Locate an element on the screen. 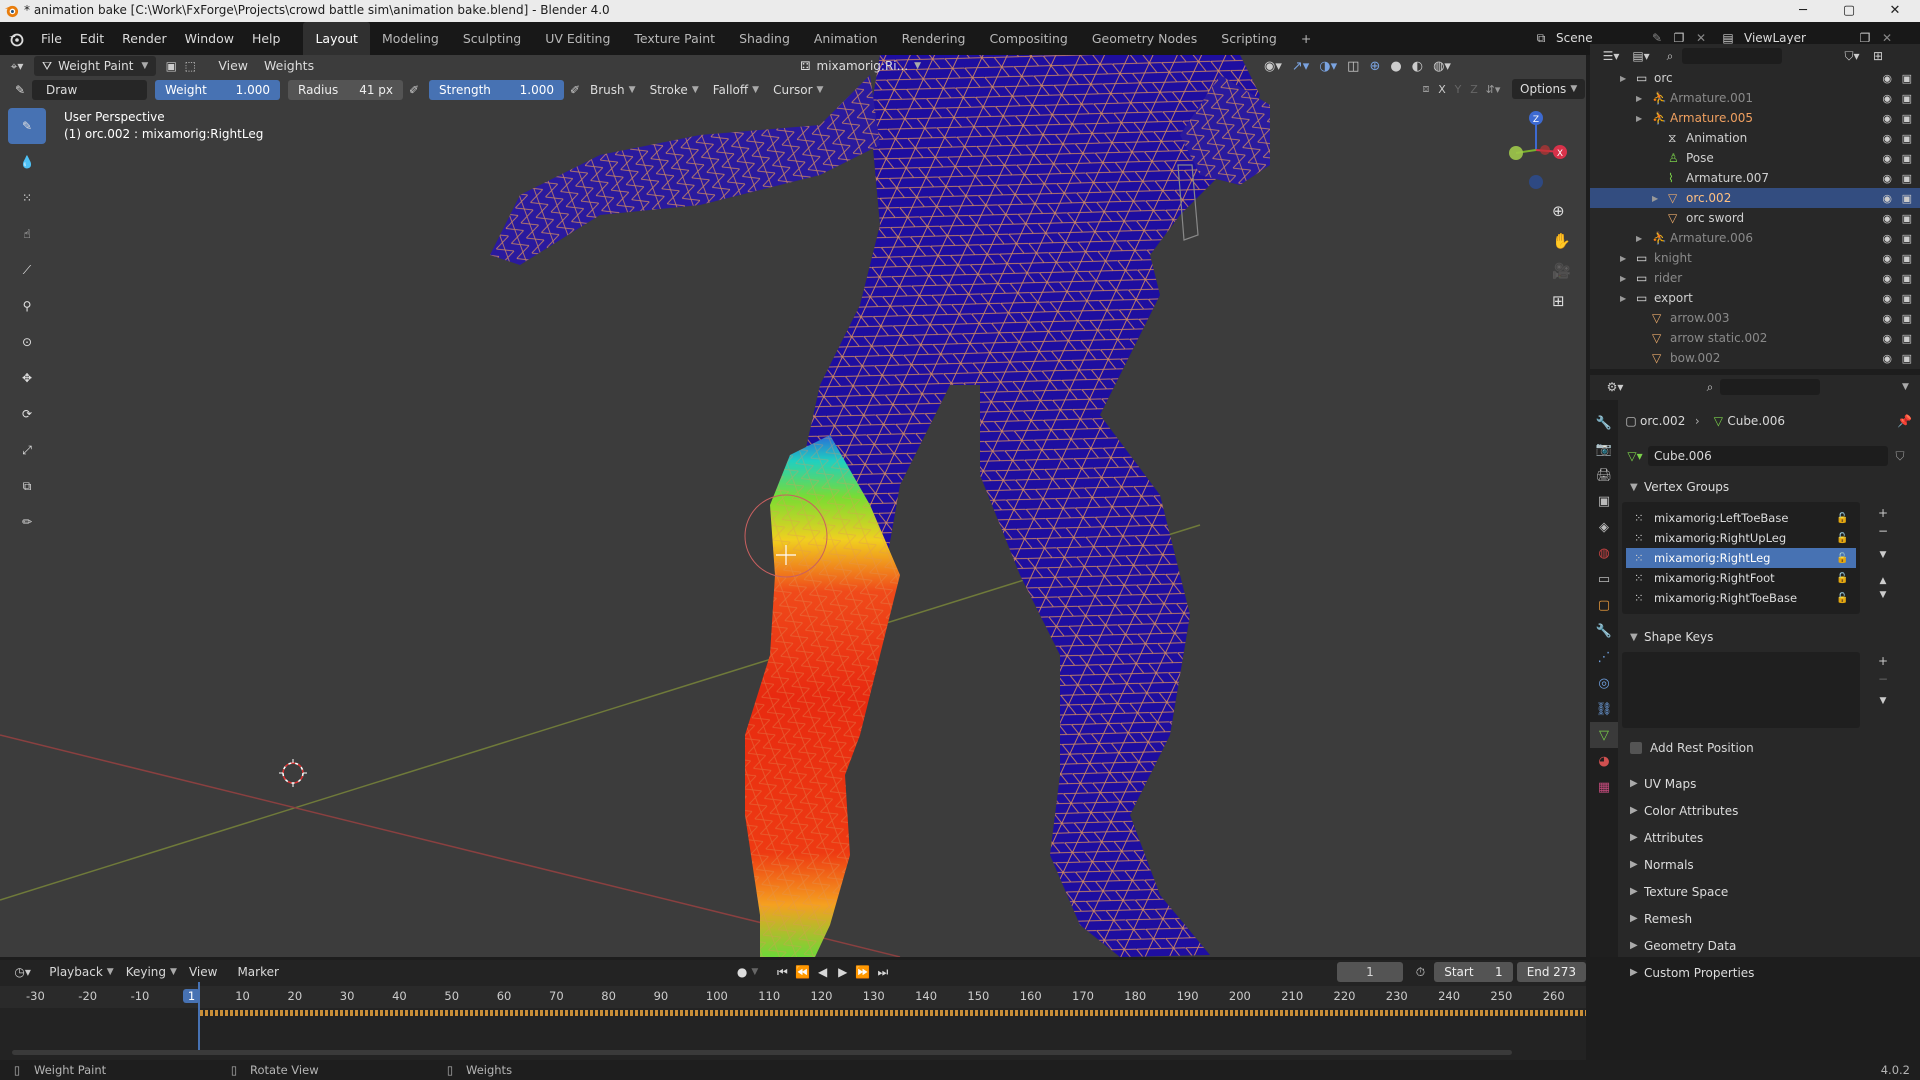  outliner-item: ▶ ▽ orc.002 ◉ ▣ is located at coordinates (1755, 198).